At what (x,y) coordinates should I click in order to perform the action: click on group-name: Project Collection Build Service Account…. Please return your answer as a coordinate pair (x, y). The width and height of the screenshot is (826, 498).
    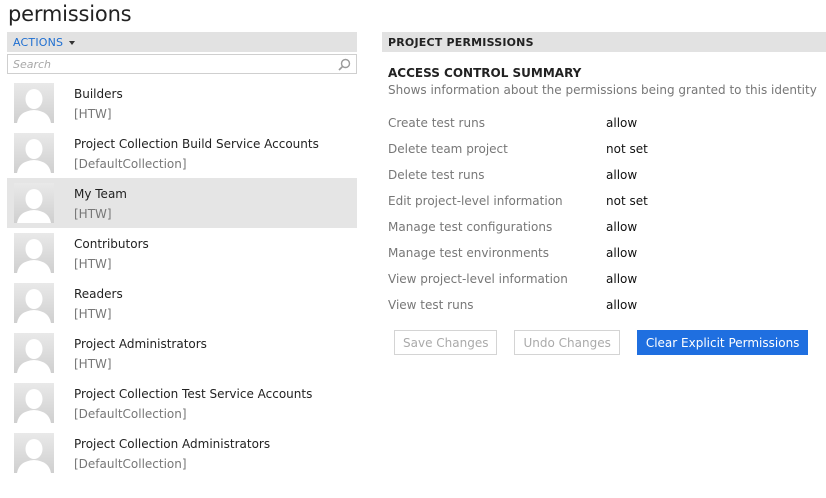
    Looking at the image, I should click on (196, 144).